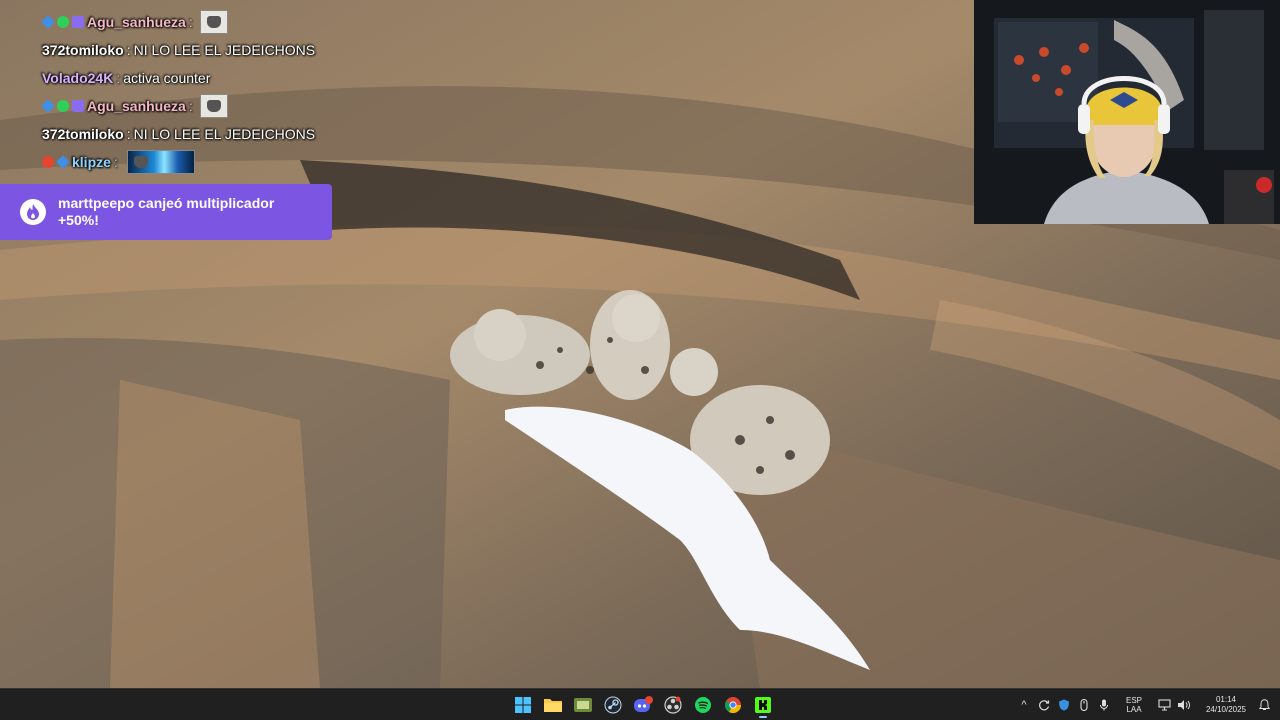 The height and width of the screenshot is (720, 1280). I want to click on volume-icon, so click(1184, 705).